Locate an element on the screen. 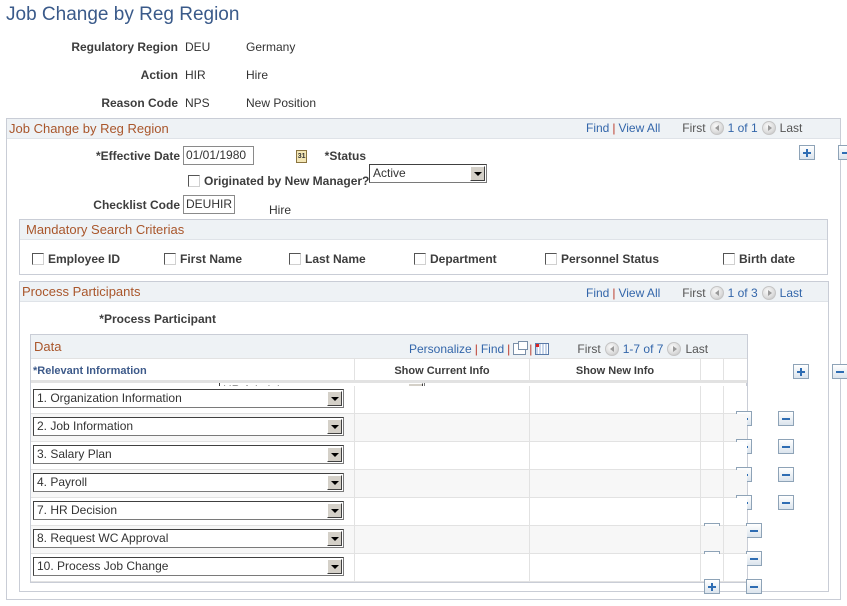 The image size is (847, 606). main-find-link: Find is located at coordinates (597, 128).